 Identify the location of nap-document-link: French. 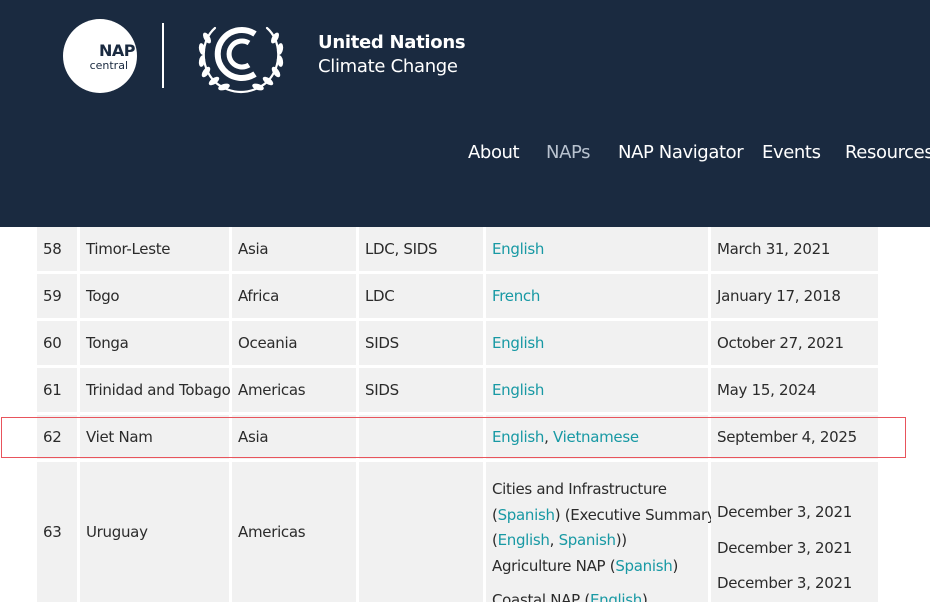
(516, 296).